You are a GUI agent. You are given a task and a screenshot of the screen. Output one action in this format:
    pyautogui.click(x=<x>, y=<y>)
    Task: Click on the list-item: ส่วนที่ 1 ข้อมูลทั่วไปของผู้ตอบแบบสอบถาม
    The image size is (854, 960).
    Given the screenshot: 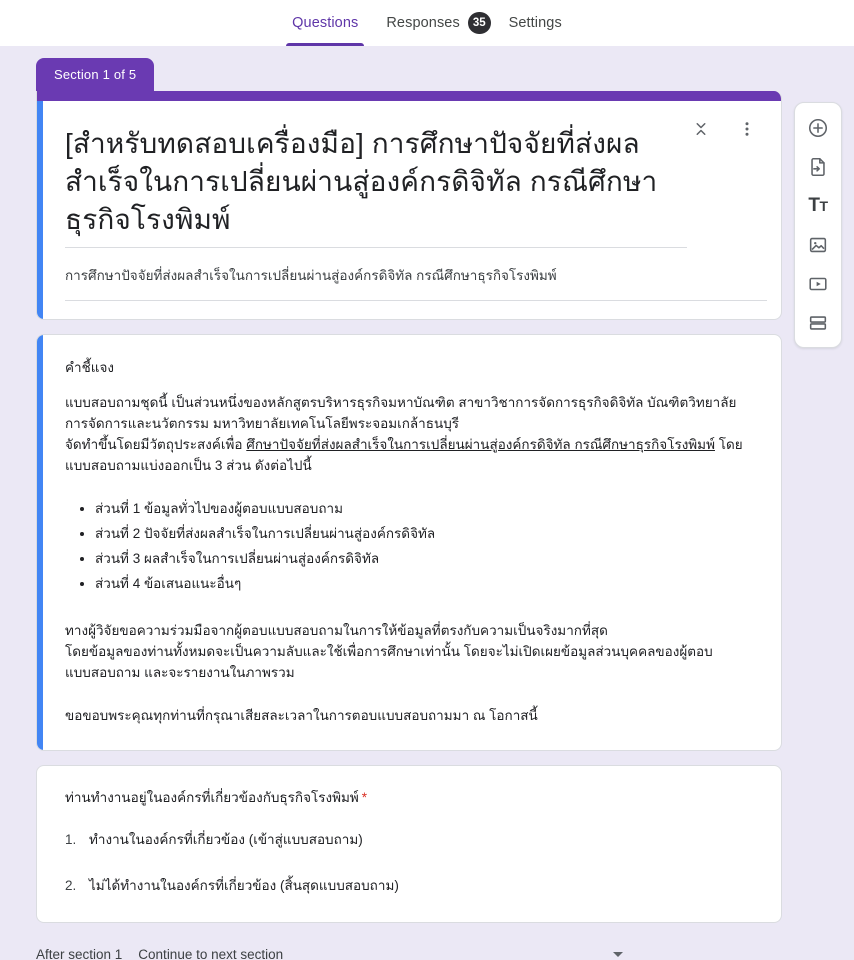 What is the action you would take?
    pyautogui.click(x=425, y=509)
    